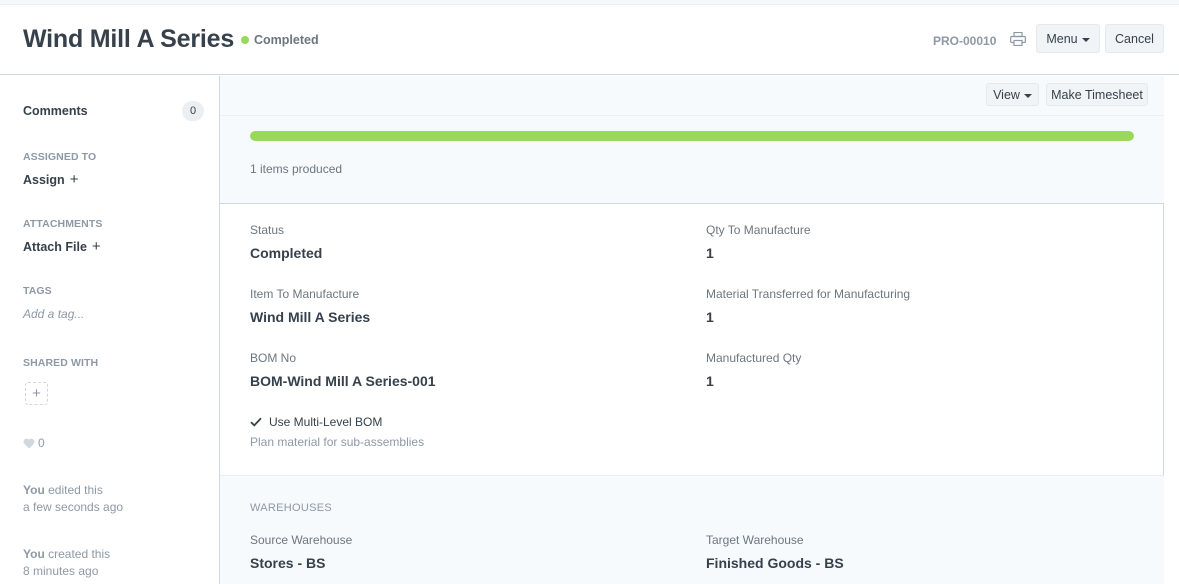 This screenshot has height=584, width=1179. What do you see at coordinates (301, 540) in the screenshot?
I see `source-warehouse-label: Source Warehouse` at bounding box center [301, 540].